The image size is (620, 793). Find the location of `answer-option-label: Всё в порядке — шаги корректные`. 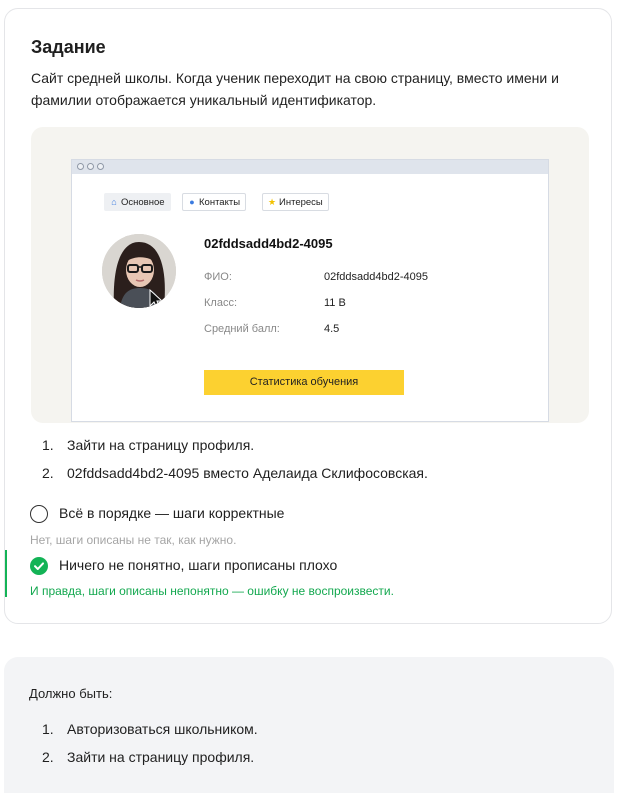

answer-option-label: Всё в порядке — шаги корректные is located at coordinates (172, 513).